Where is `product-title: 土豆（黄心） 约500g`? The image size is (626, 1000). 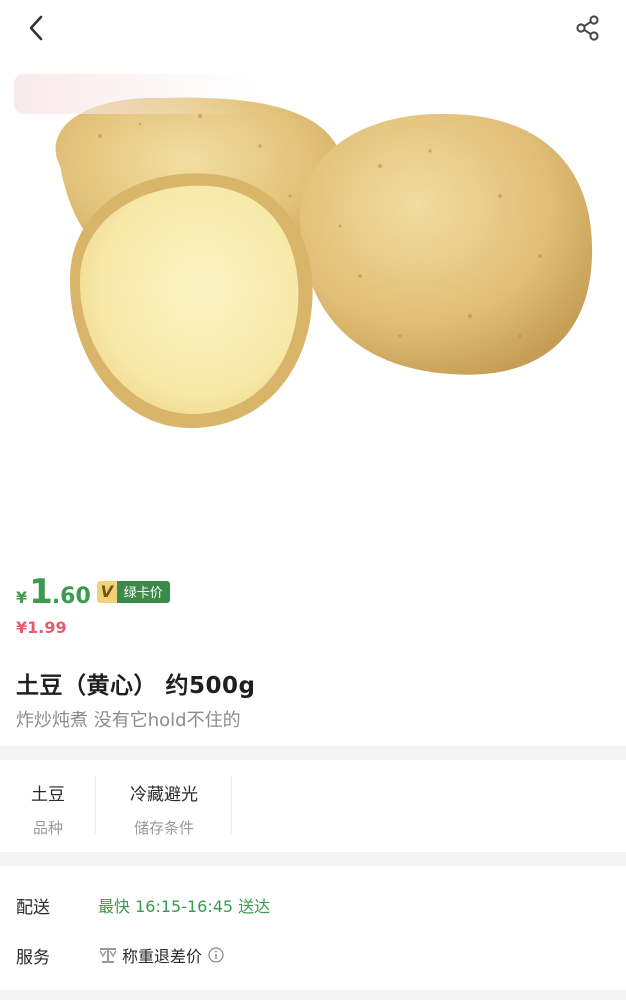
product-title: 土豆（黄心） 约500g is located at coordinates (136, 686).